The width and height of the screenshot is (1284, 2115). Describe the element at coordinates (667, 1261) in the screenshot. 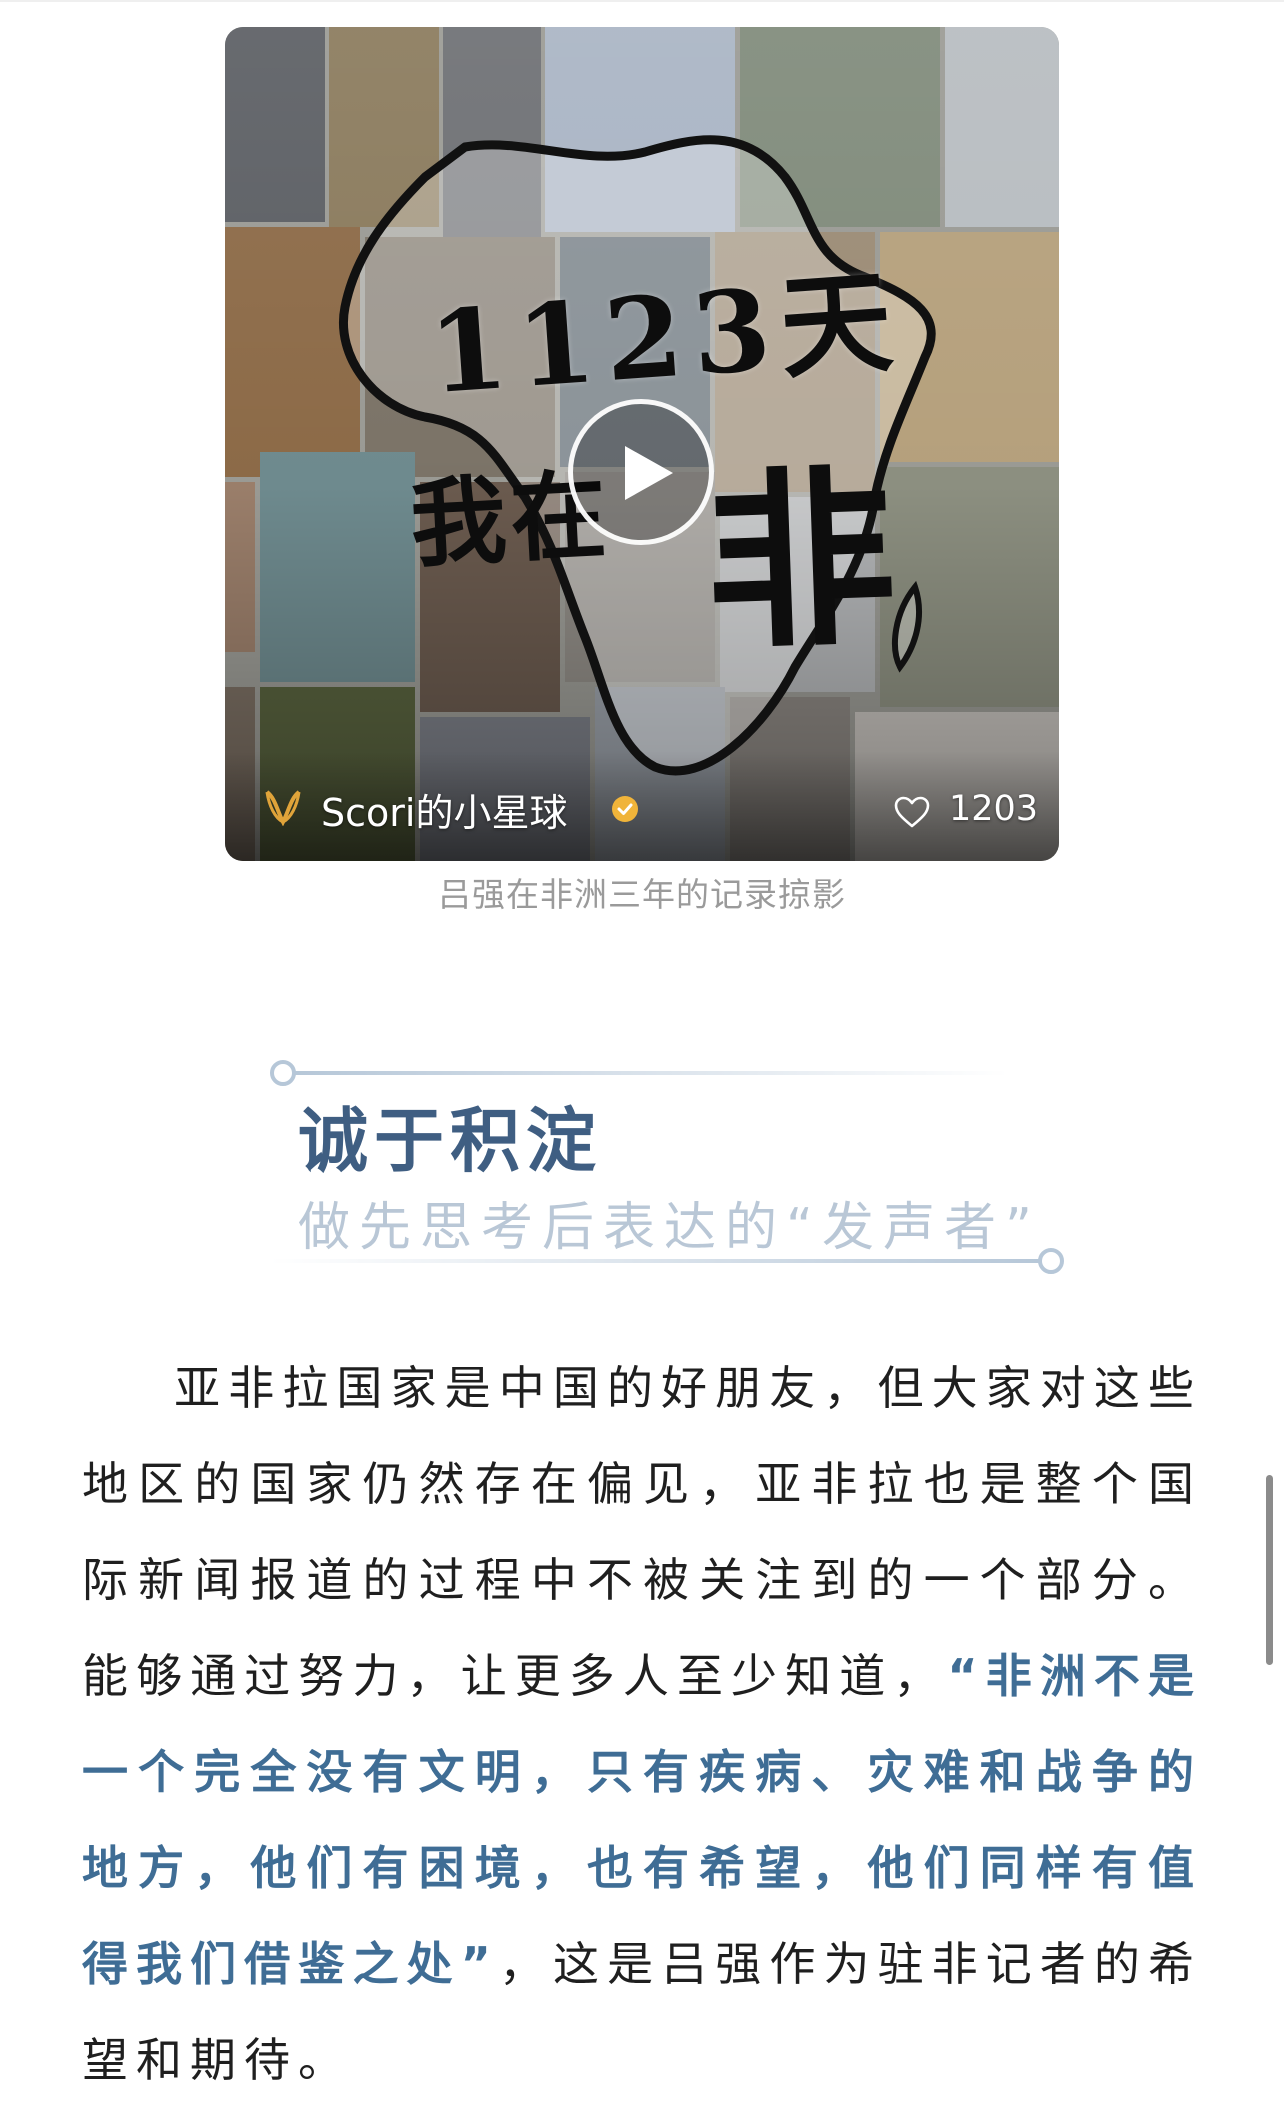

I see `heading-rule-bottom` at that location.